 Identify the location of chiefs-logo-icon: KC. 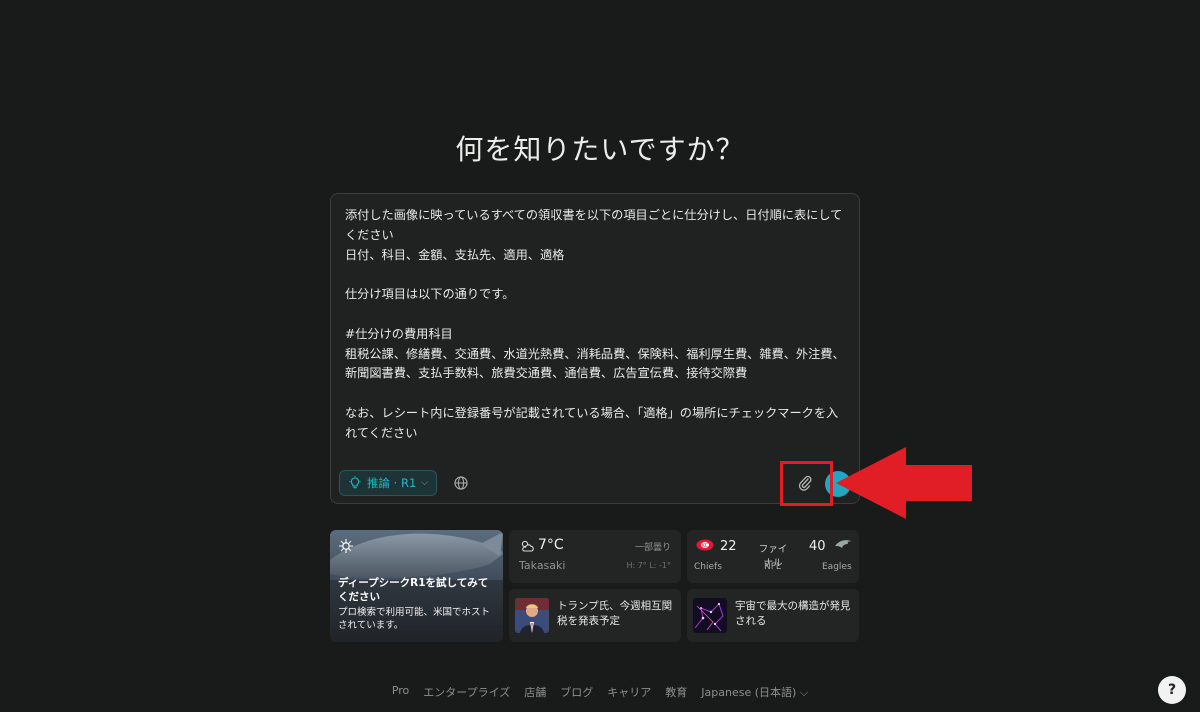
(705, 545).